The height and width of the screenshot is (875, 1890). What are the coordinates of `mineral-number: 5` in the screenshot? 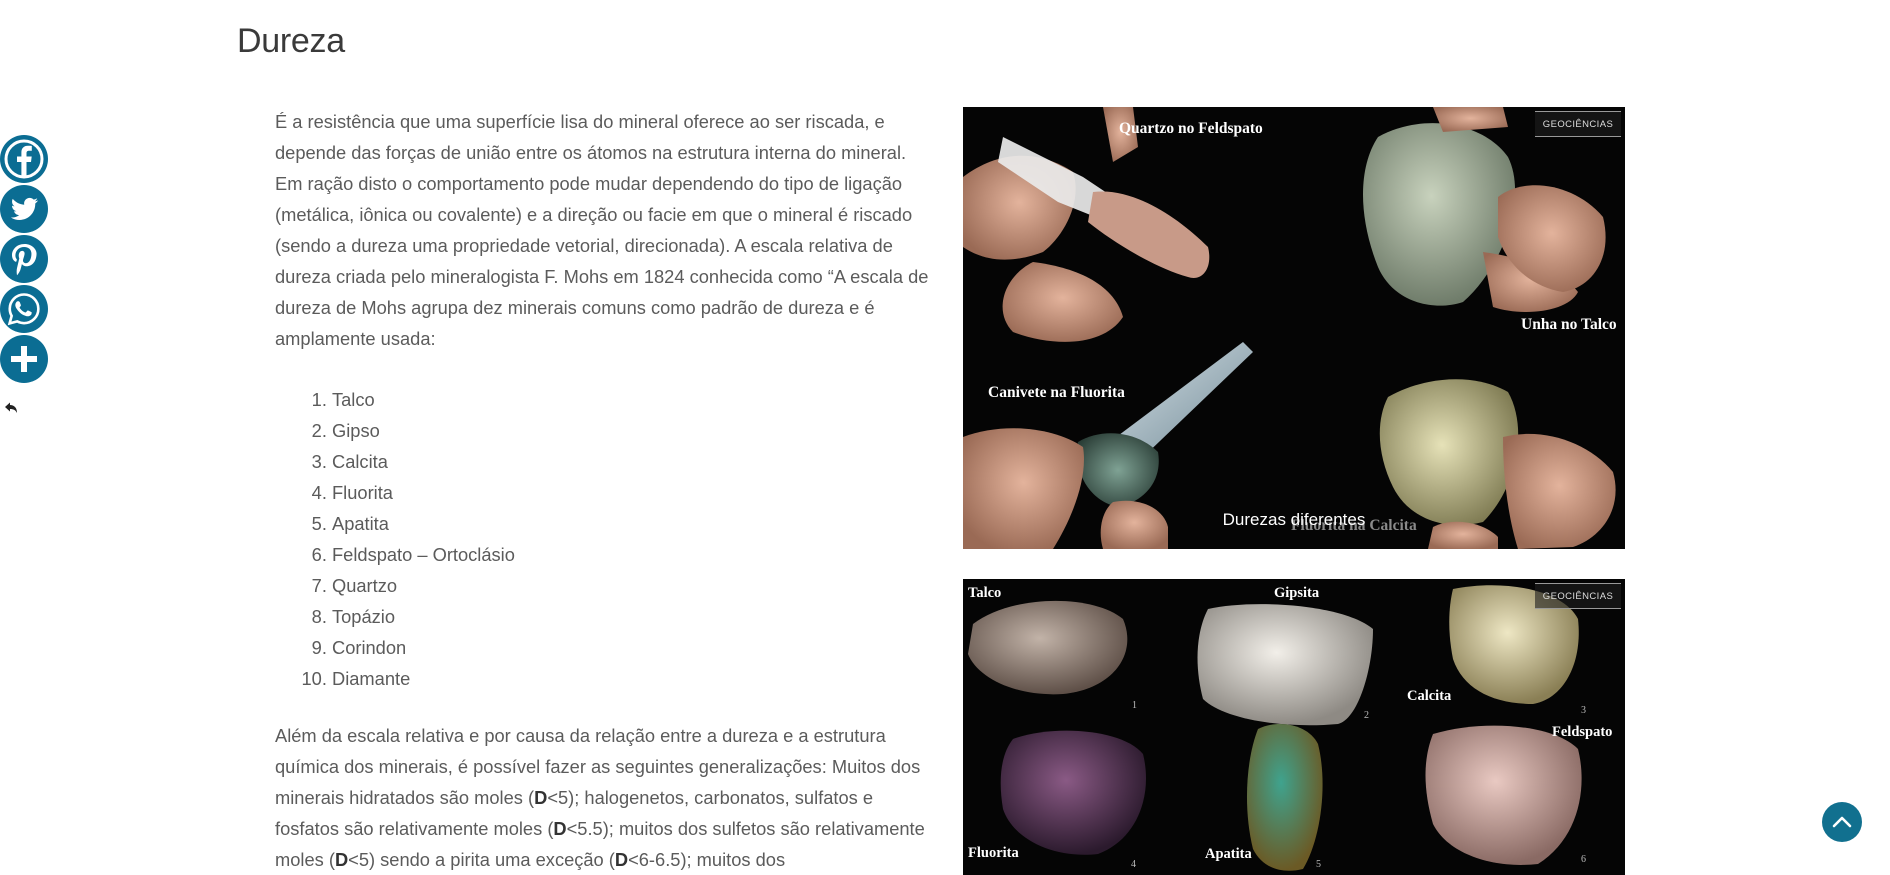 It's located at (1318, 864).